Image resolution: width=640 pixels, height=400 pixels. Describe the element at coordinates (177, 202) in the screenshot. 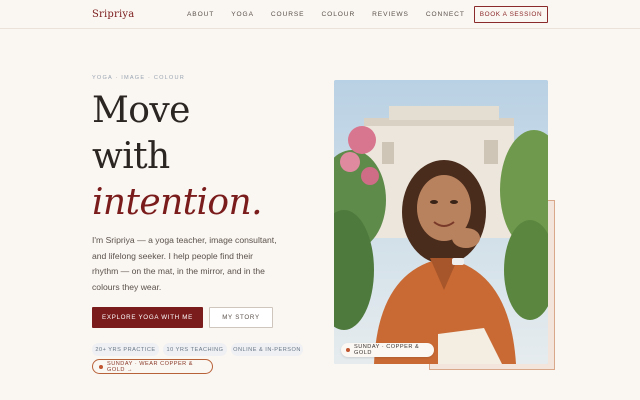

I see `headline-accent: intention.` at that location.